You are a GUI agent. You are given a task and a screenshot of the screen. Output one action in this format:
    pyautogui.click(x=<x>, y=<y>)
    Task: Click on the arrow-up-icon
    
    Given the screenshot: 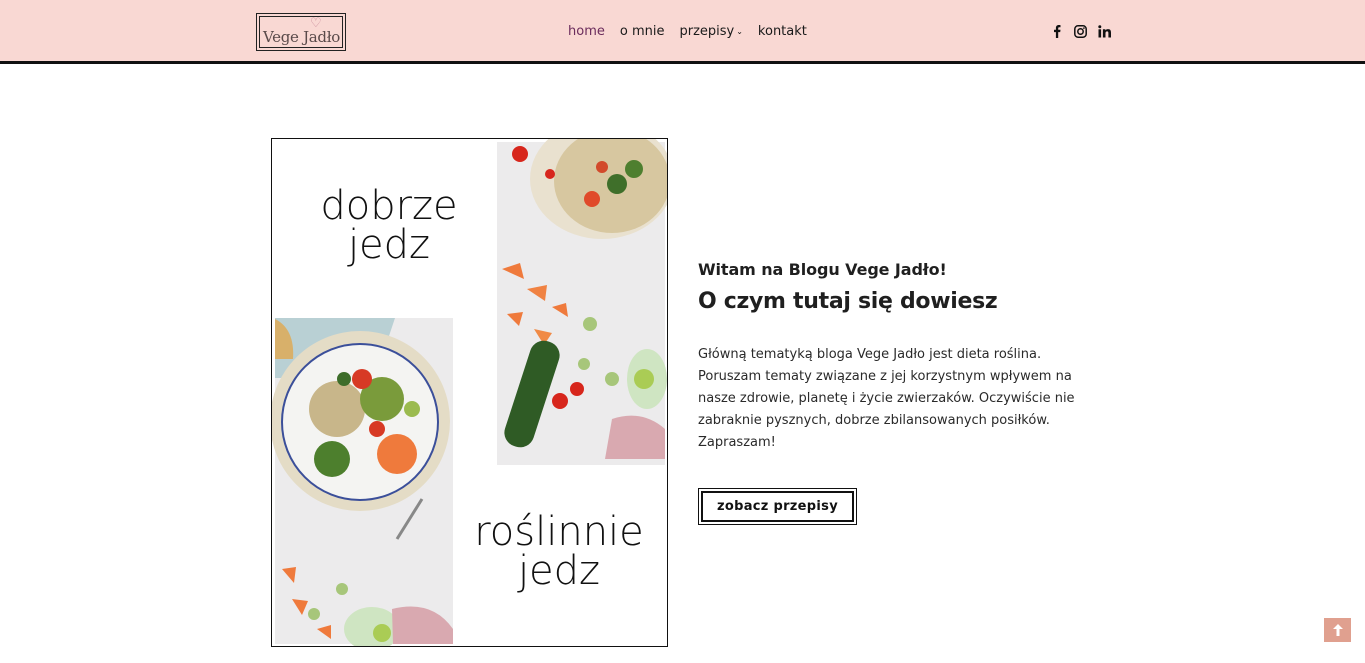 What is the action you would take?
    pyautogui.click(x=1337, y=630)
    